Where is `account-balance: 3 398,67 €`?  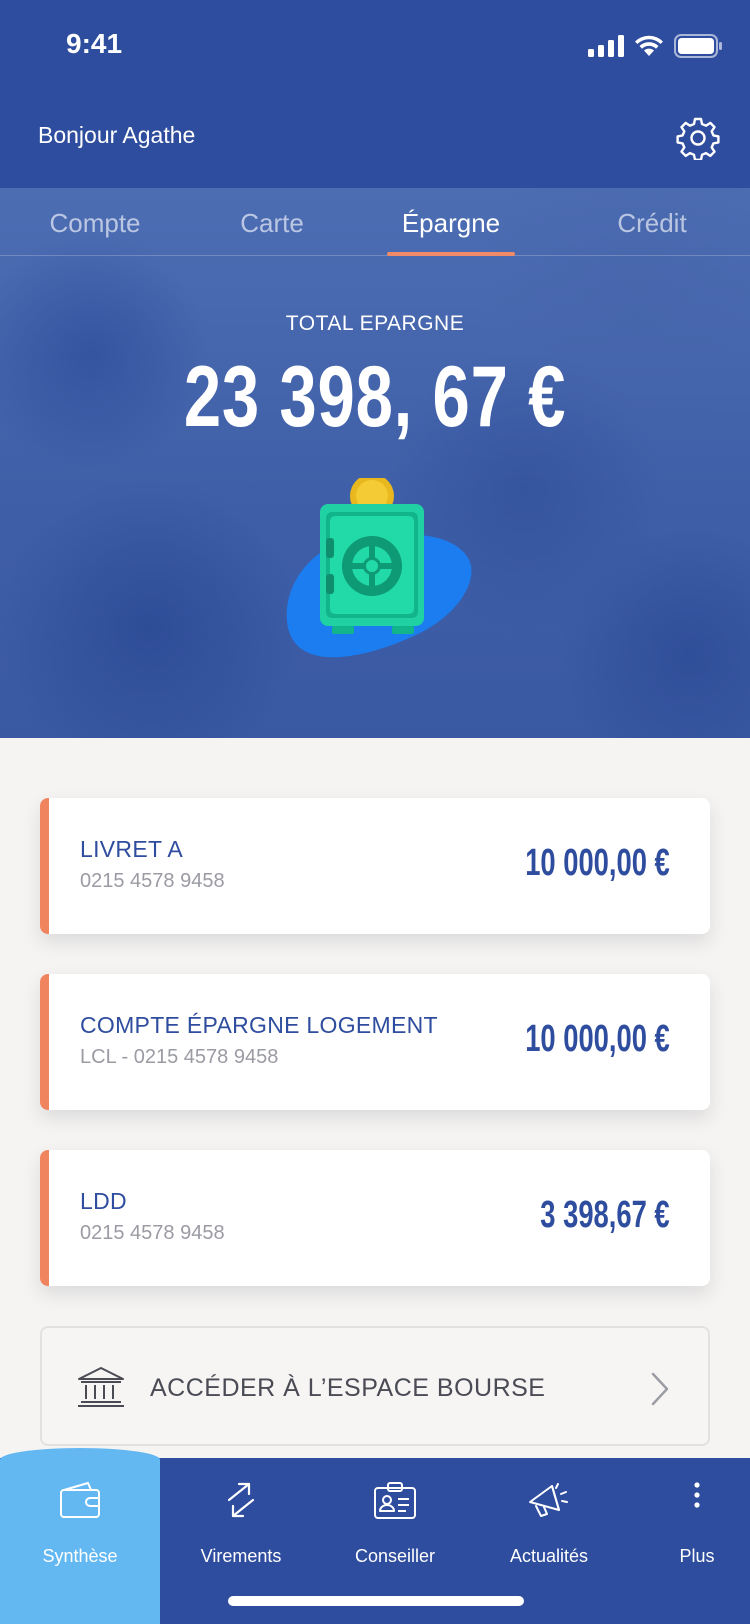 account-balance: 3 398,67 € is located at coordinates (605, 1215).